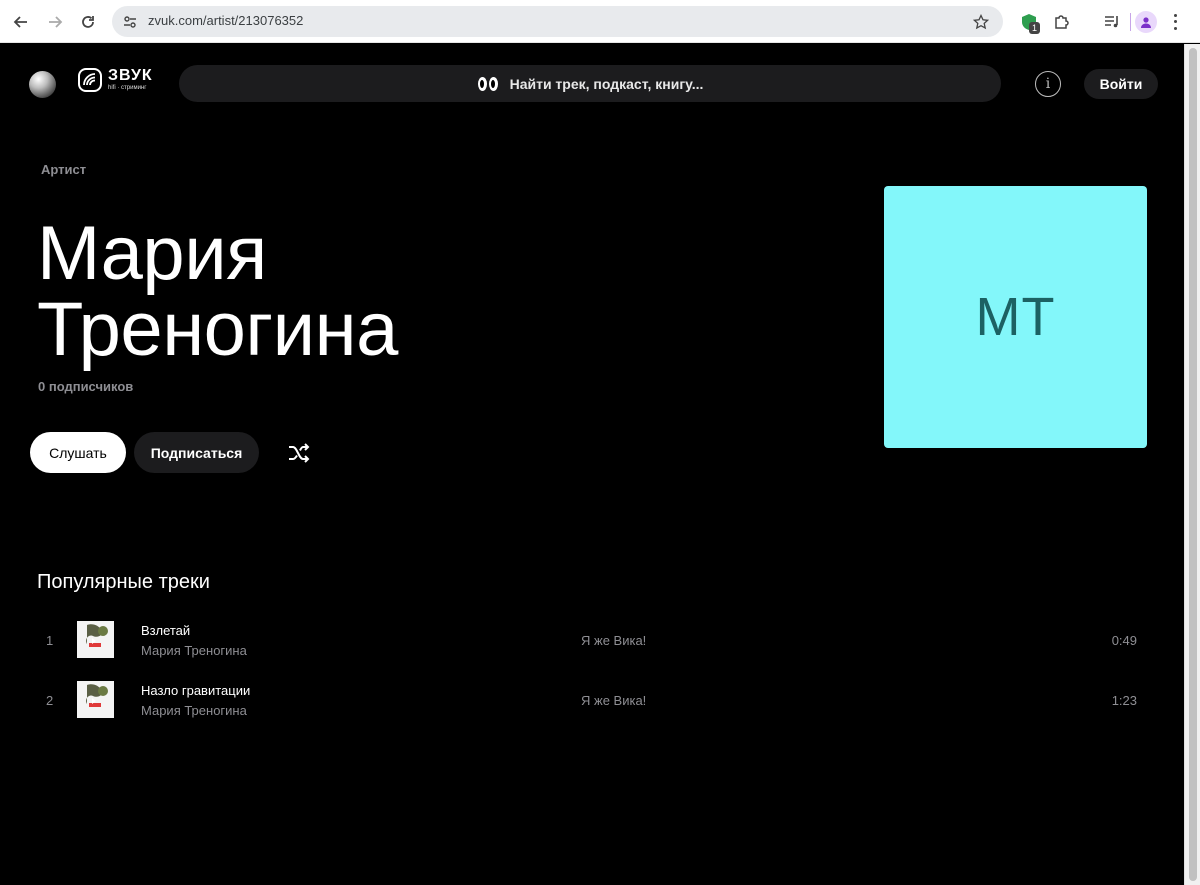 The width and height of the screenshot is (1200, 885). What do you see at coordinates (1124, 700) in the screenshot?
I see `track-duration: 1:23` at bounding box center [1124, 700].